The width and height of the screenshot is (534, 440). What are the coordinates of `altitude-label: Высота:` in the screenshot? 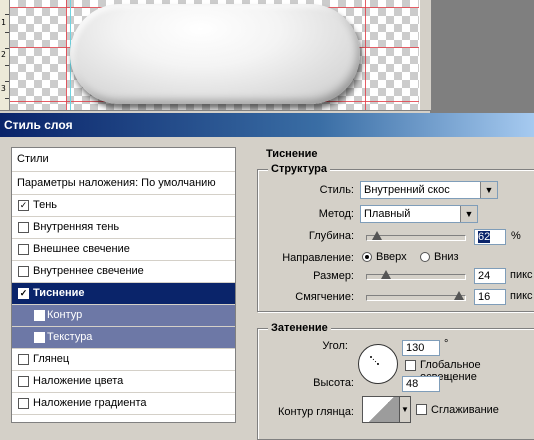 It's located at (333, 383).